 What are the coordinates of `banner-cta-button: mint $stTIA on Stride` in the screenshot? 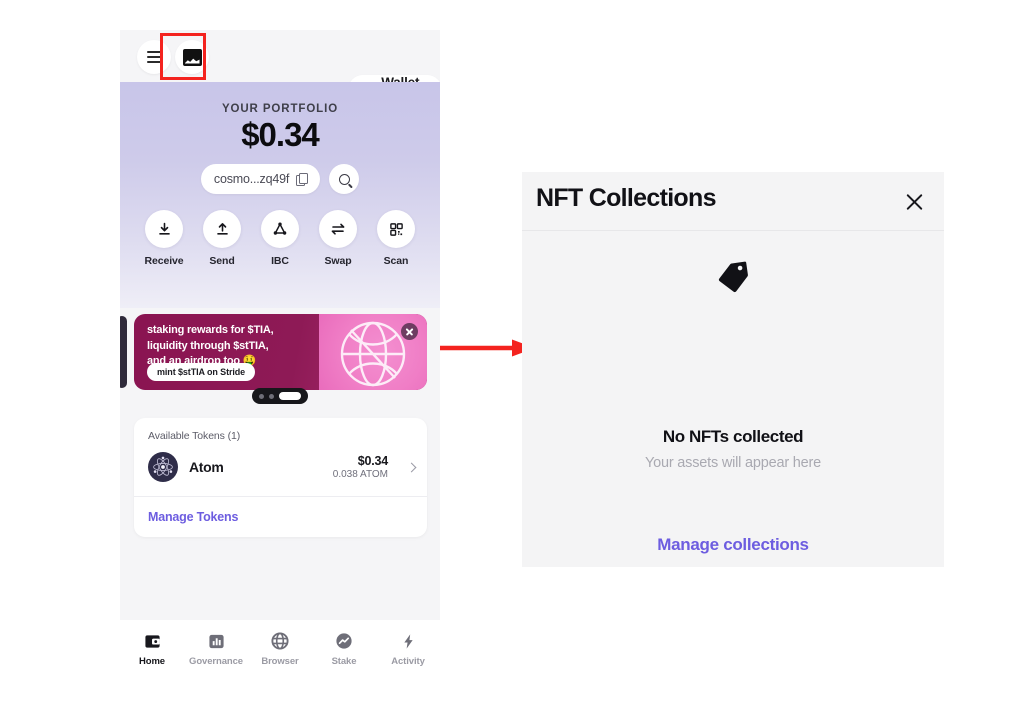 It's located at (201, 372).